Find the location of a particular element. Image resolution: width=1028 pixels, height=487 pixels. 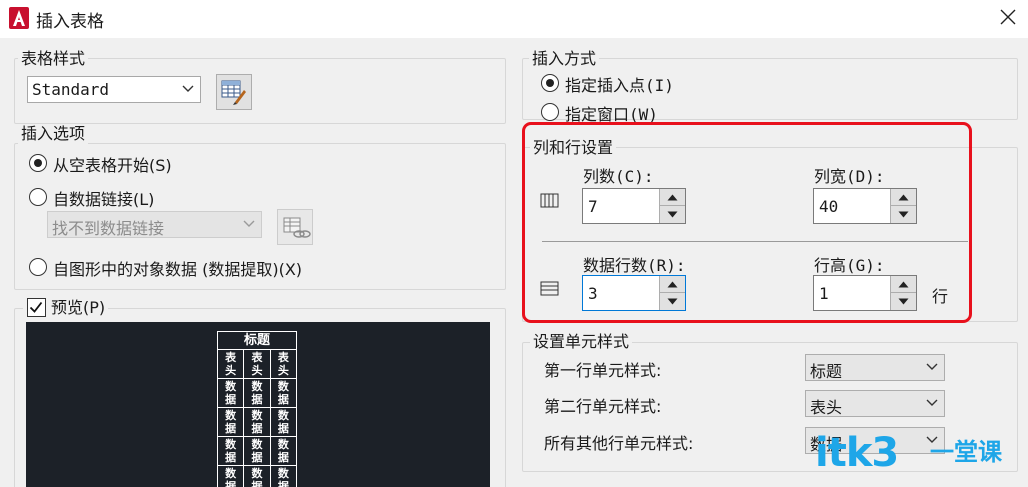

second-row-style-select: 表头 is located at coordinates (875, 403).